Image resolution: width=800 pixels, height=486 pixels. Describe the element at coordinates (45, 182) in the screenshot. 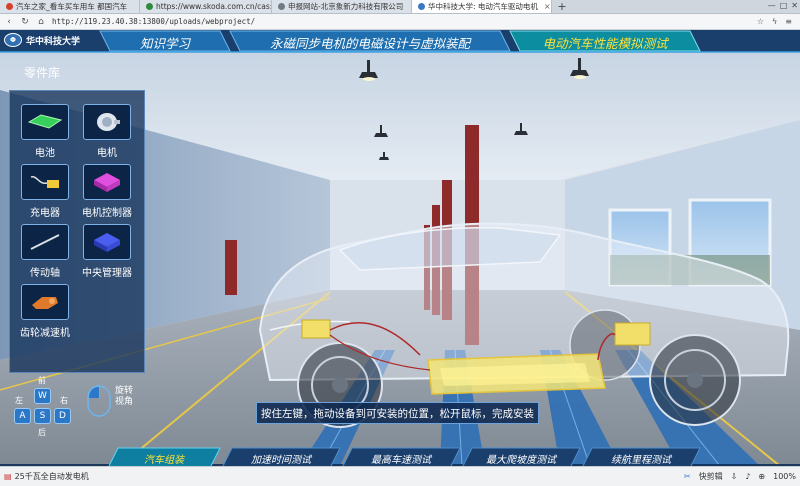

I see `charger-icon` at that location.